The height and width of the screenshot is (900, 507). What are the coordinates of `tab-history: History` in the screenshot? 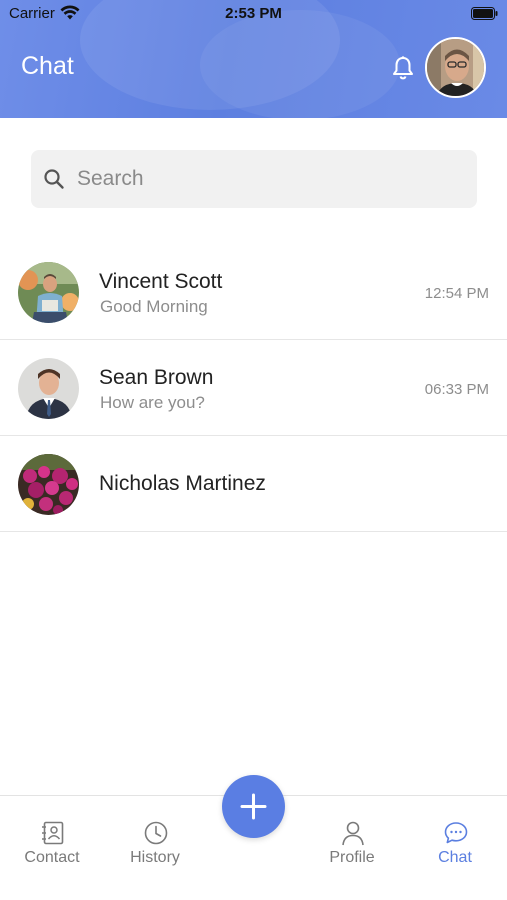 It's located at (155, 848).